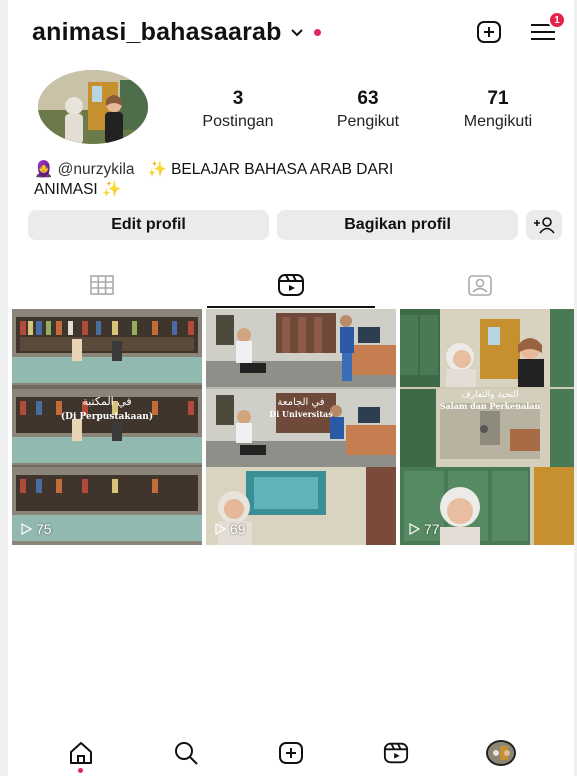 This screenshot has width=577, height=776. I want to click on create-post-button, so click(489, 32).